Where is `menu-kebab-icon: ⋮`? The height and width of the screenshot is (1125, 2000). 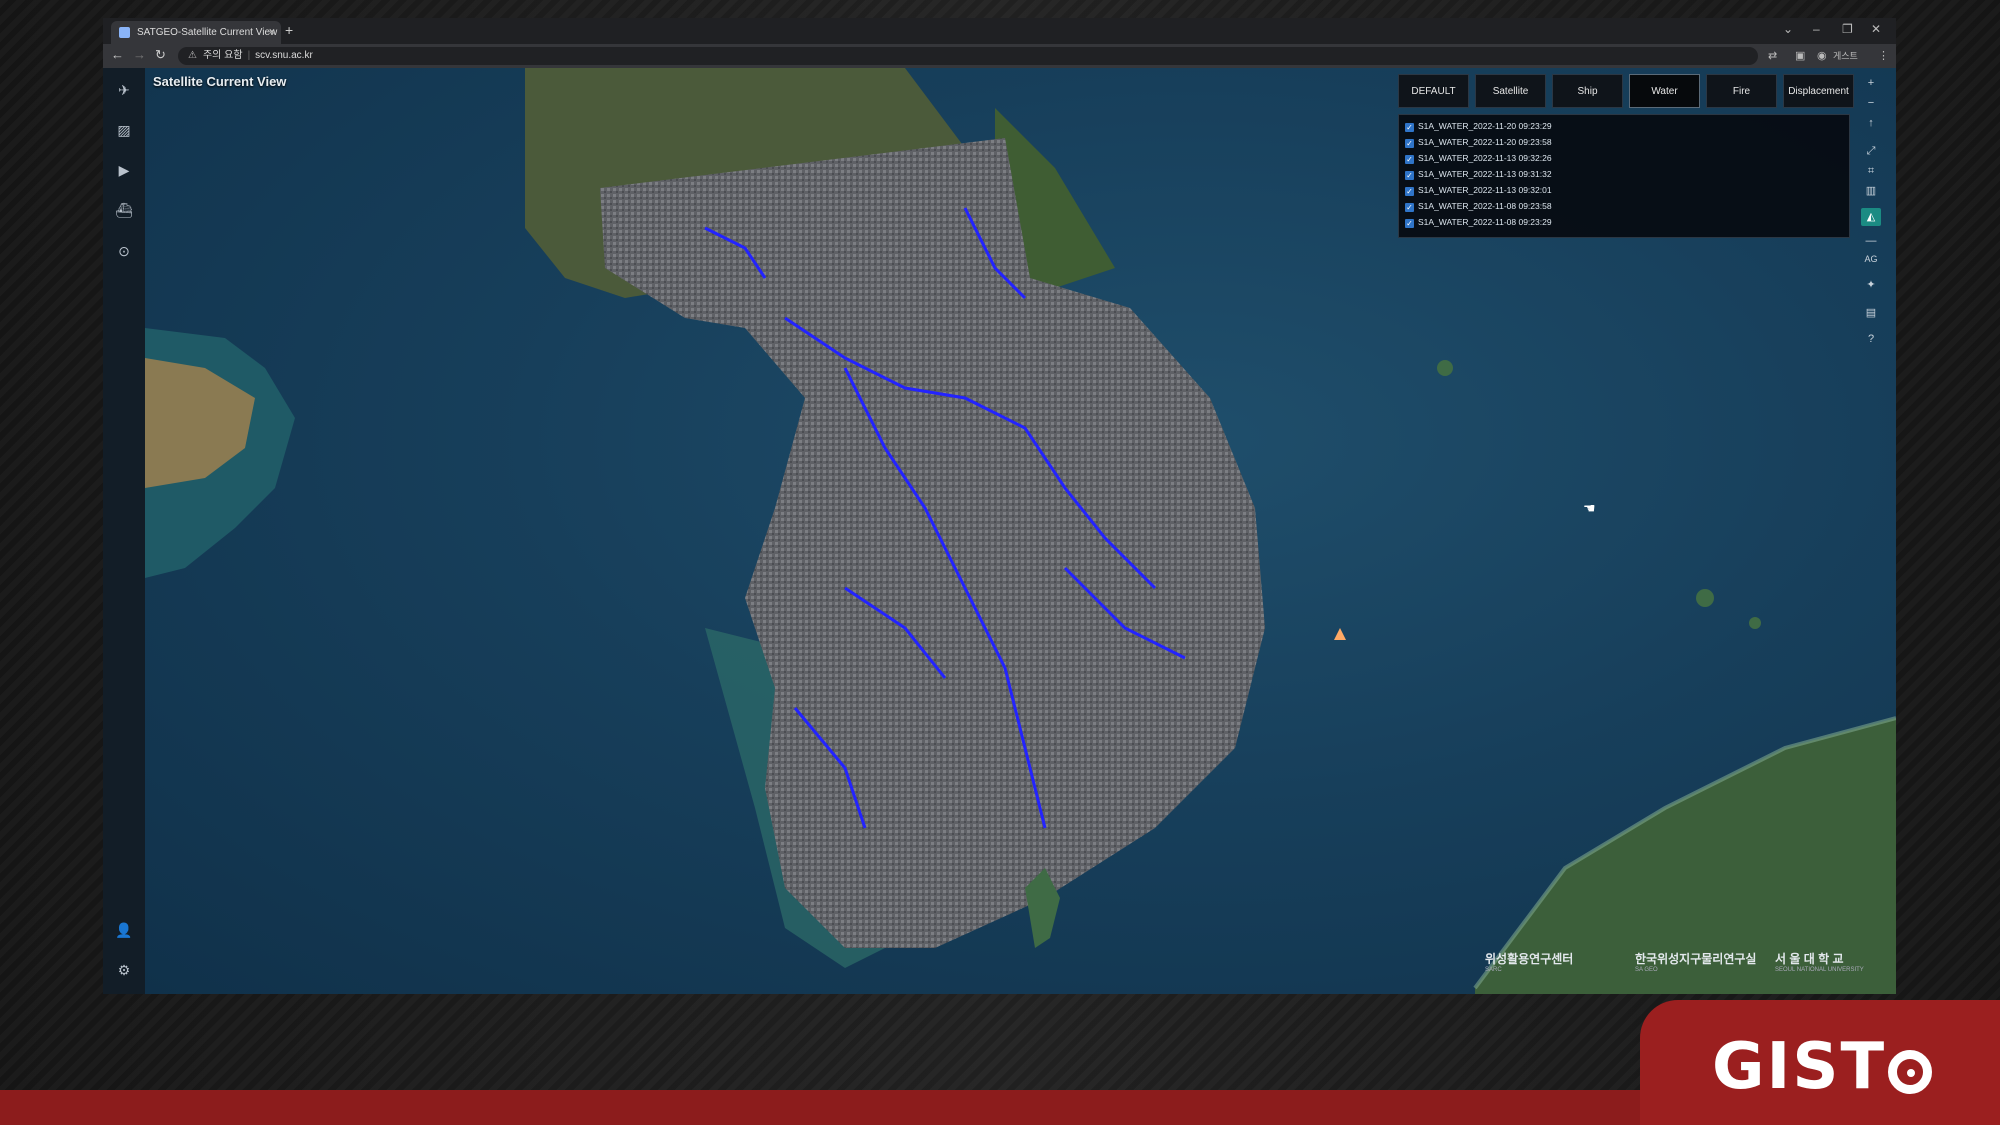
menu-kebab-icon: ⋮ is located at coordinates (1883, 55).